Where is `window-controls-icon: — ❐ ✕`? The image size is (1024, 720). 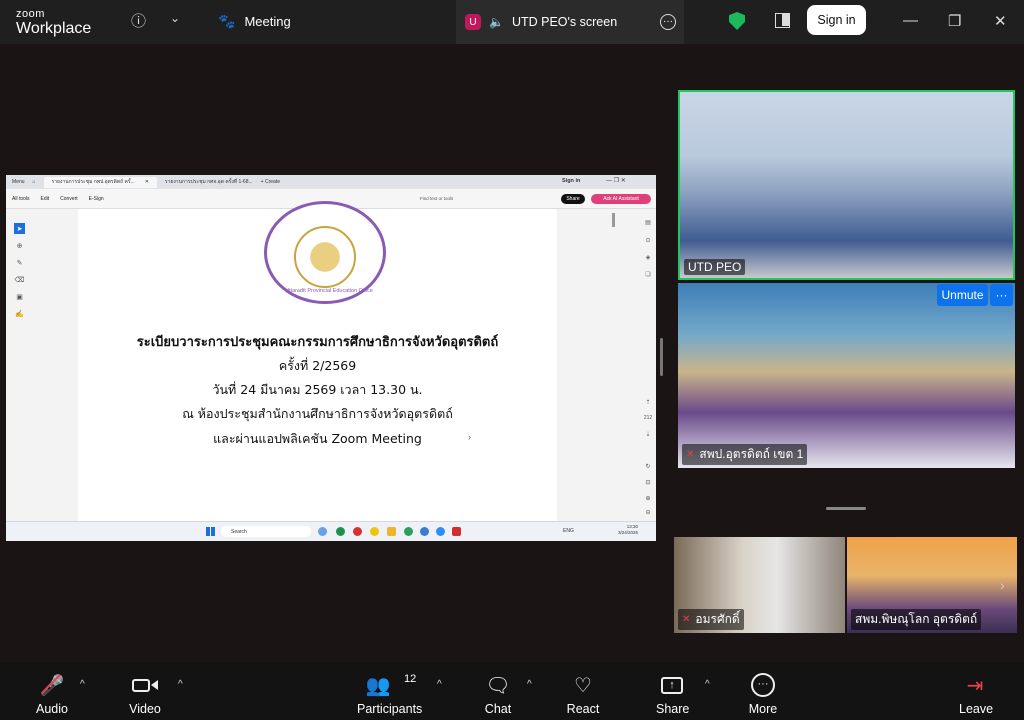
window-controls-icon: — ❐ ✕ is located at coordinates (616, 180).